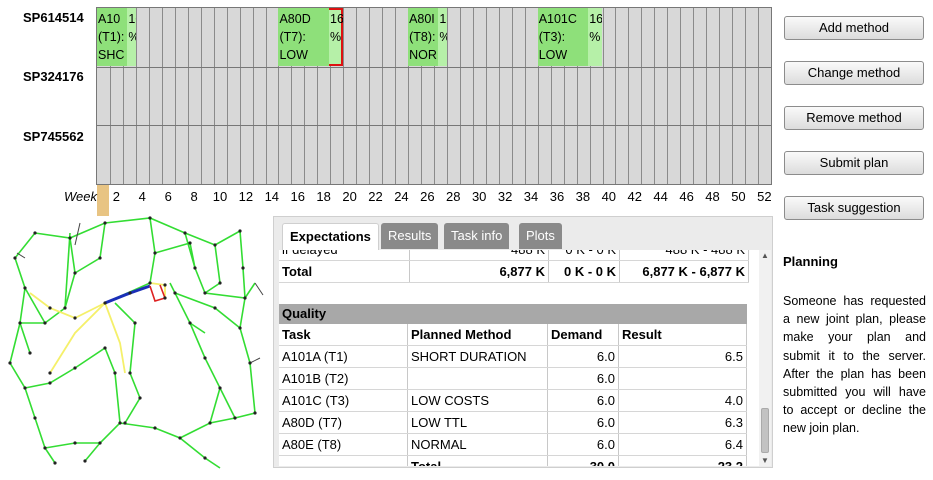  Describe the element at coordinates (427, 37) in the screenshot. I see `task-block: A80I (T8): NOR16 %` at that location.